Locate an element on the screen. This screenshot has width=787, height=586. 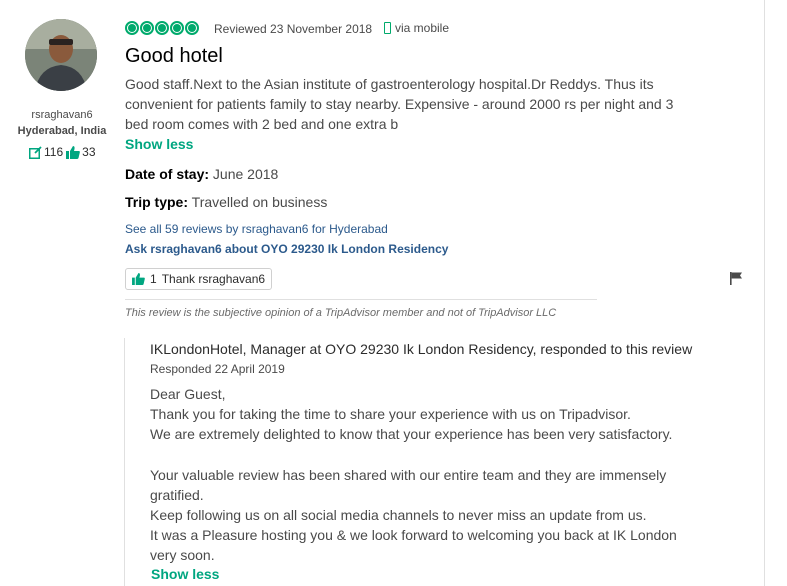
review-show-less-link: Show less is located at coordinates (159, 144).